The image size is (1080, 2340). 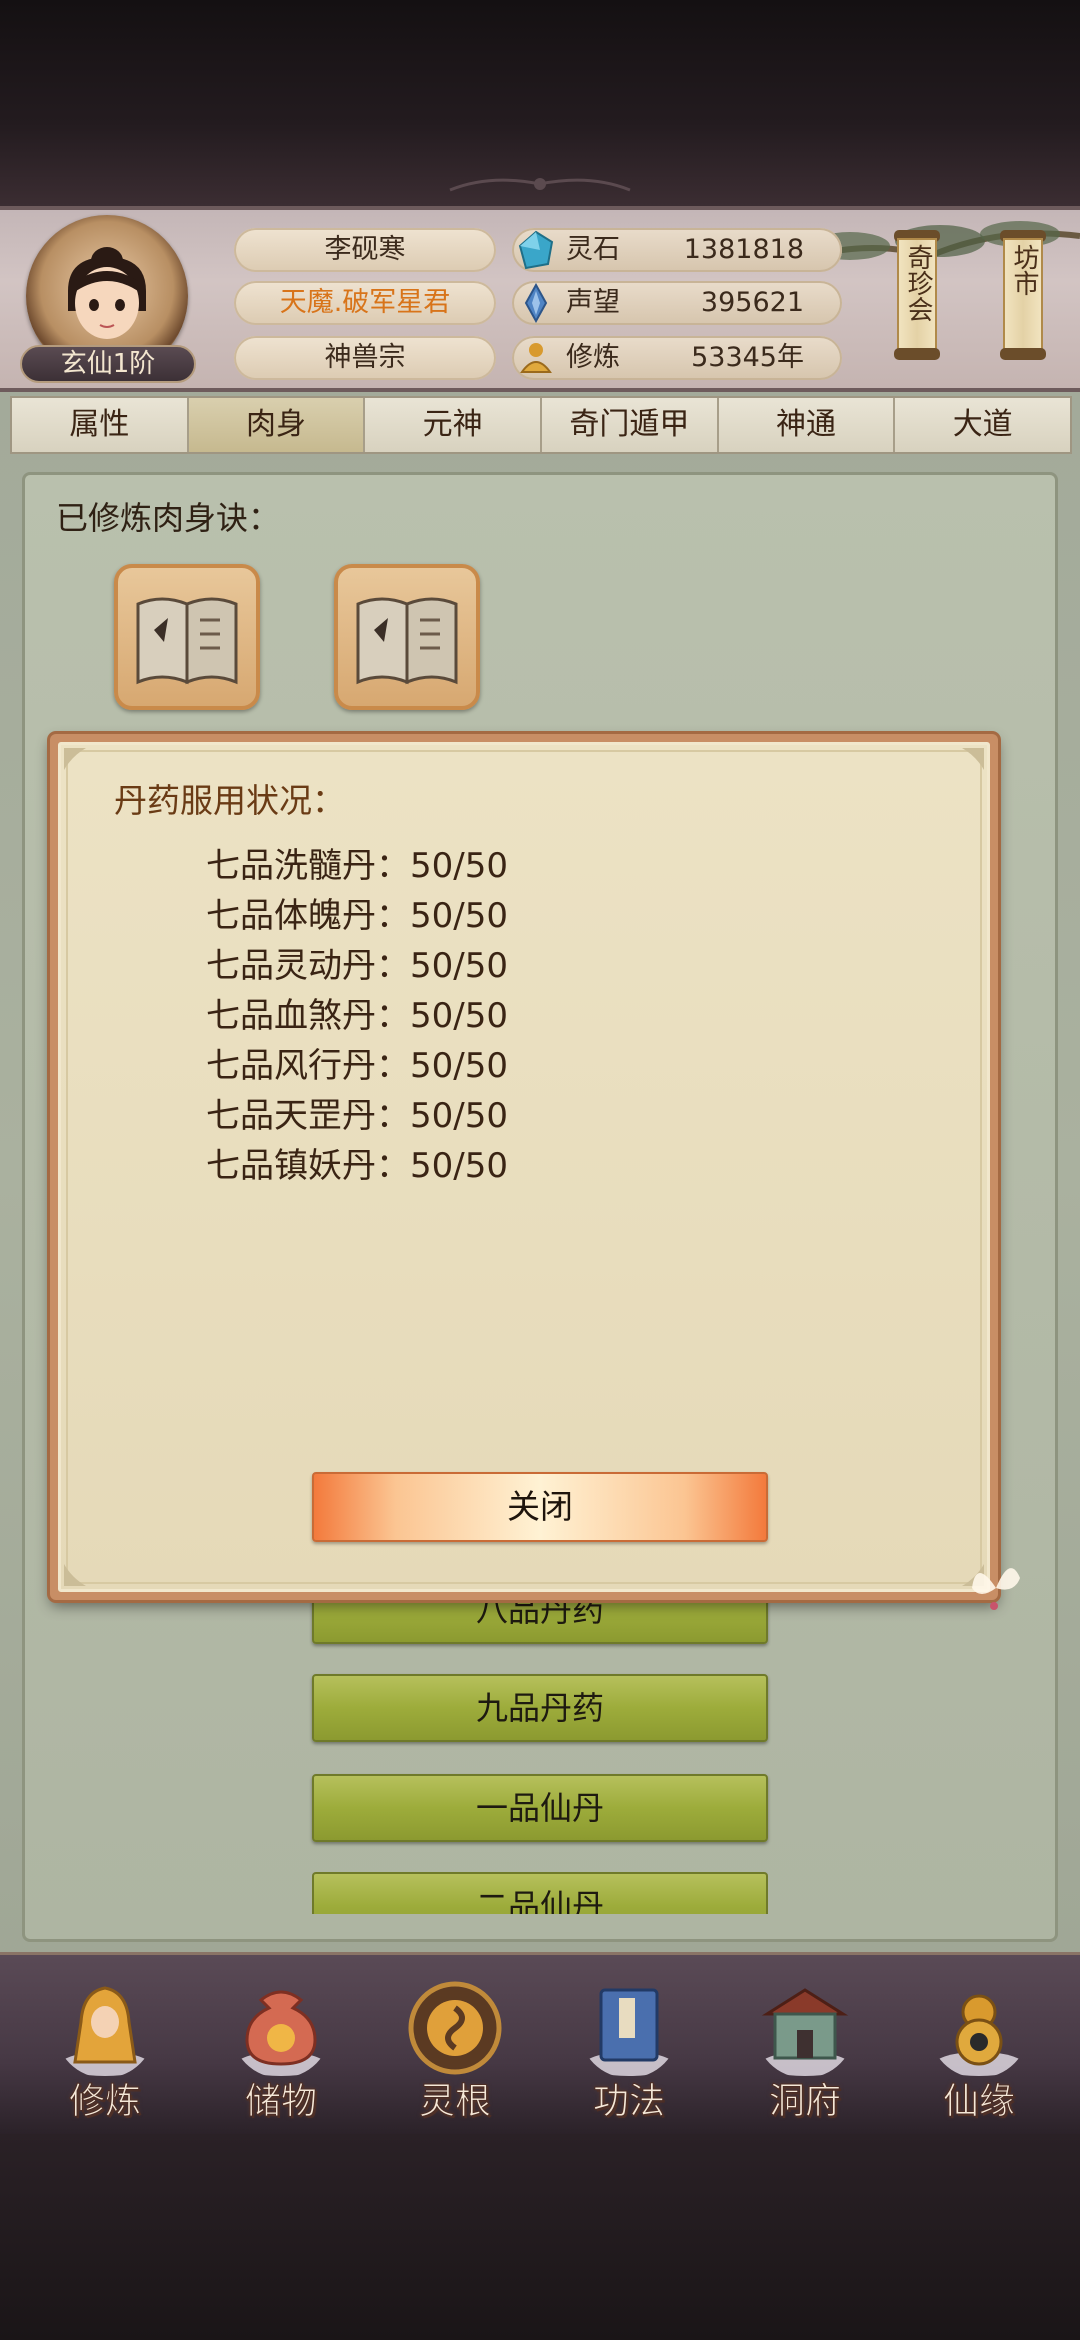 What do you see at coordinates (277, 425) in the screenshot?
I see `tab-body: 肉身` at bounding box center [277, 425].